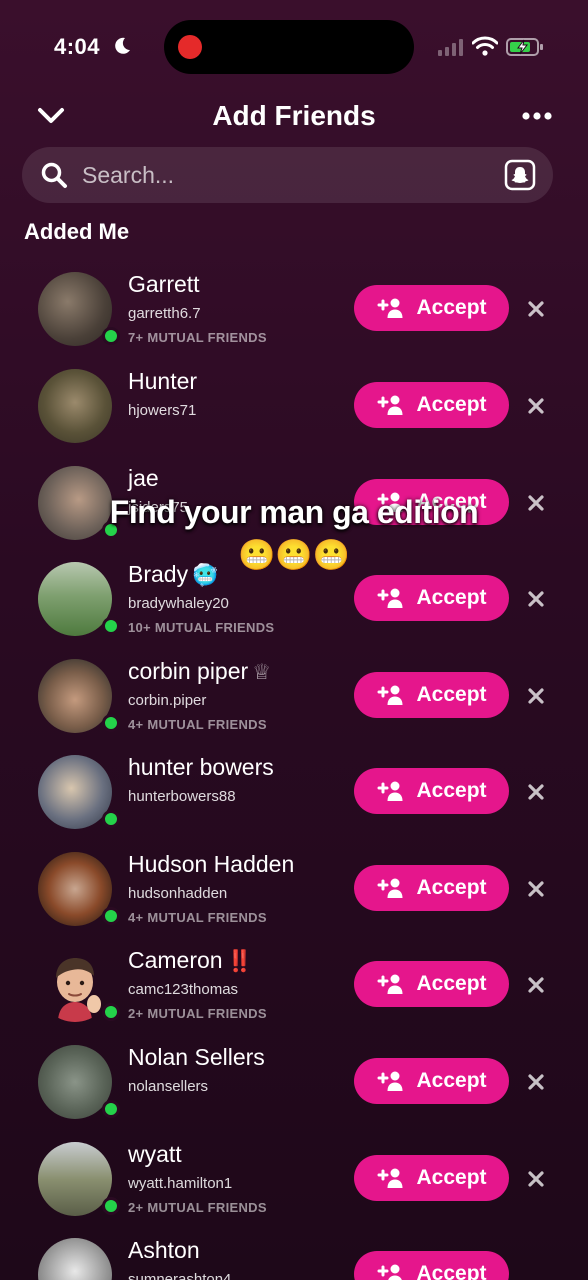 The height and width of the screenshot is (1280, 588). I want to click on snapcode-scan-icon, so click(520, 175).